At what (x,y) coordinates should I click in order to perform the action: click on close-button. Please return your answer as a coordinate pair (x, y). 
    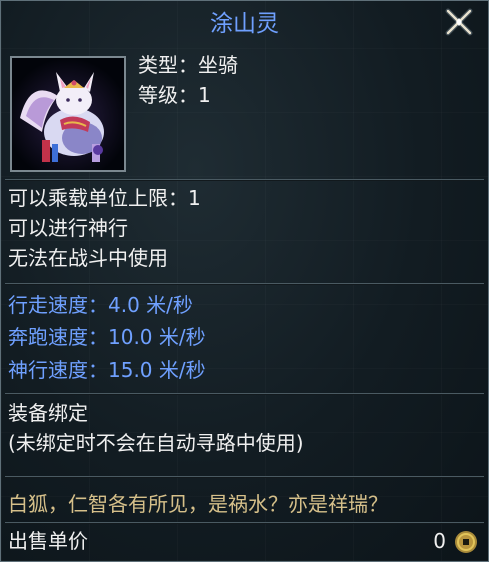
    Looking at the image, I should click on (459, 22).